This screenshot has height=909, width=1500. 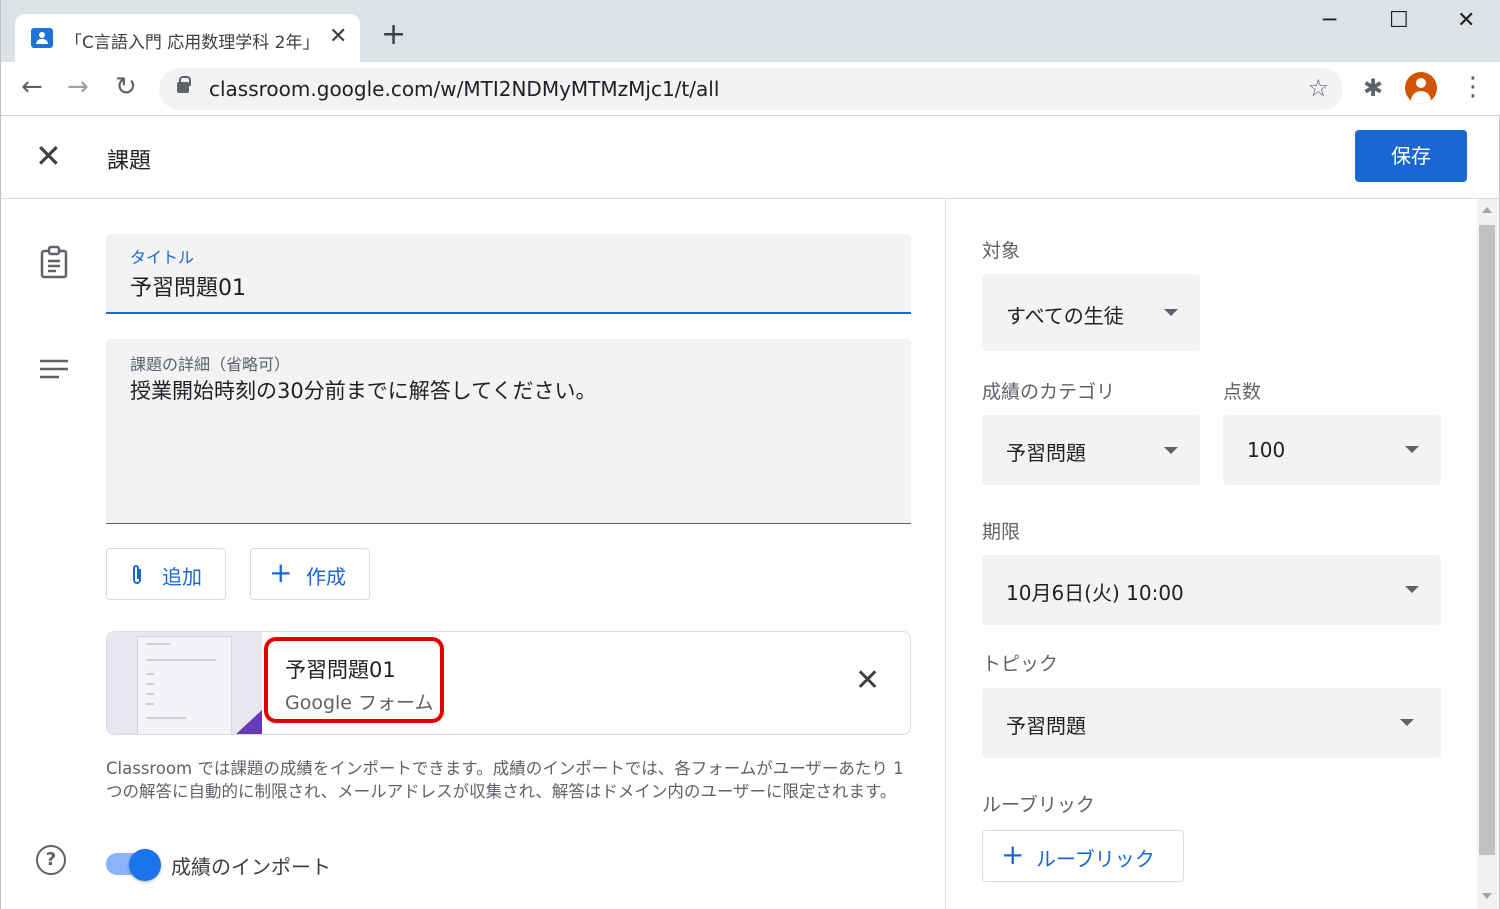 I want to click on browser-tab: 「C言語入門 応用数理学科 2年」の ✕, so click(x=187, y=38).